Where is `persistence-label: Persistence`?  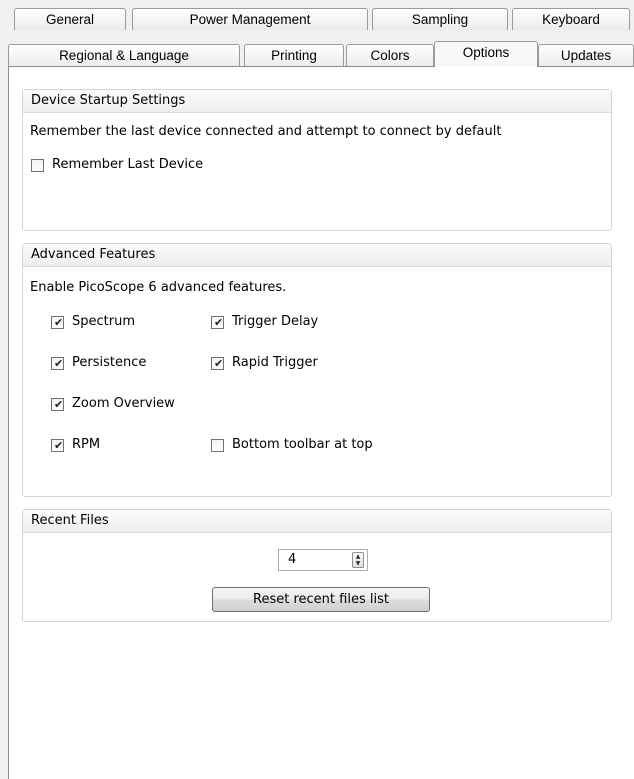 persistence-label: Persistence is located at coordinates (109, 362).